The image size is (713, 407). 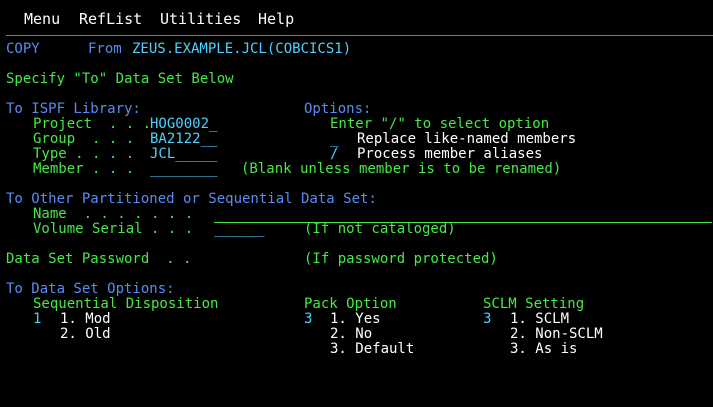 What do you see at coordinates (356, 18) in the screenshot?
I see `menu-bar: Menu RefList Utilities Help` at bounding box center [356, 18].